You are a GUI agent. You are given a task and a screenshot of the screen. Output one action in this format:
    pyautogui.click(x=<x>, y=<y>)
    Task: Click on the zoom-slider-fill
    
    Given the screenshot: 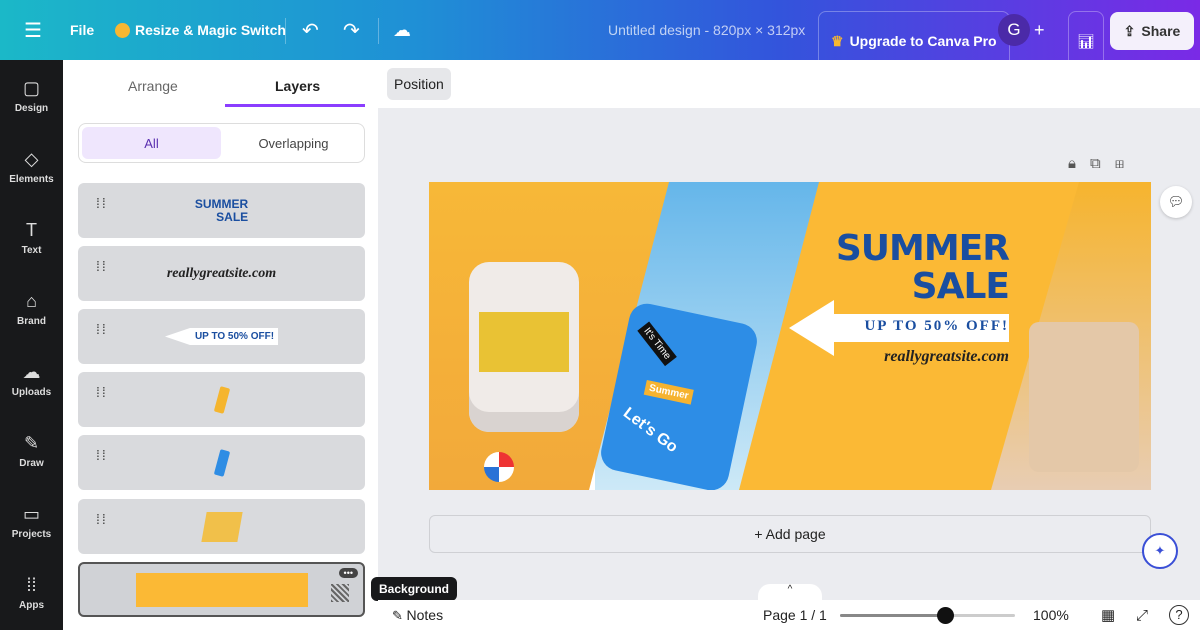 What is the action you would take?
    pyautogui.click(x=892, y=615)
    